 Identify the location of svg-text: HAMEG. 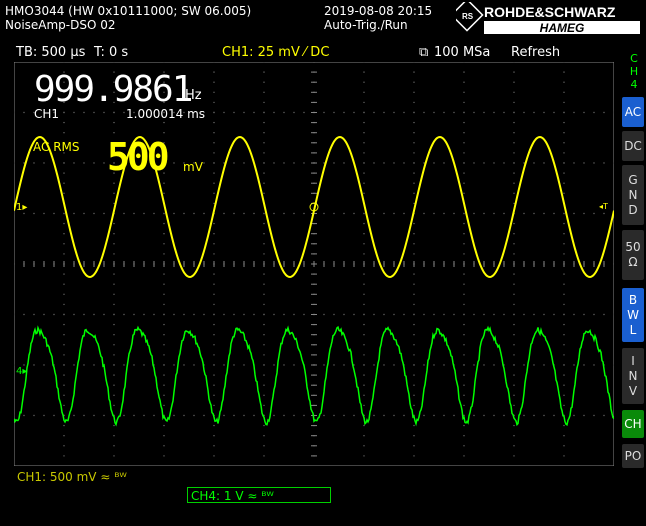
(562, 28).